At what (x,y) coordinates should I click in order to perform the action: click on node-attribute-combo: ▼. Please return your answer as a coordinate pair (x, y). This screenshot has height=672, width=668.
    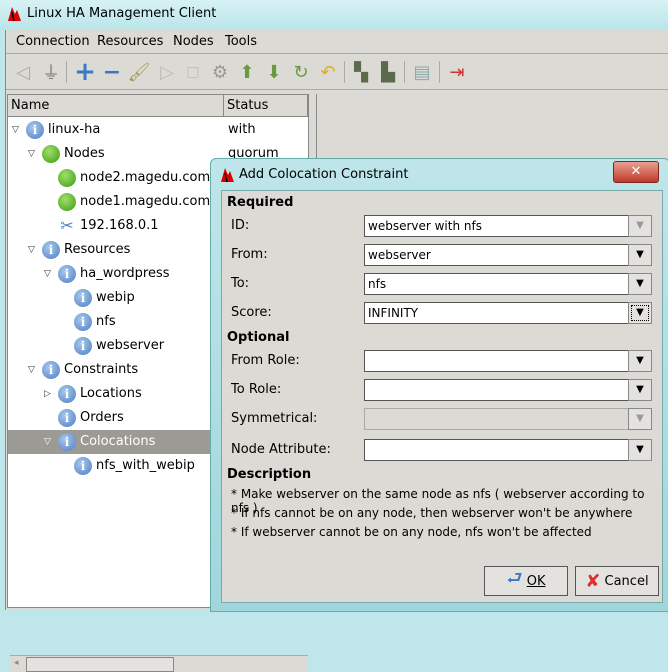
    Looking at the image, I should click on (508, 450).